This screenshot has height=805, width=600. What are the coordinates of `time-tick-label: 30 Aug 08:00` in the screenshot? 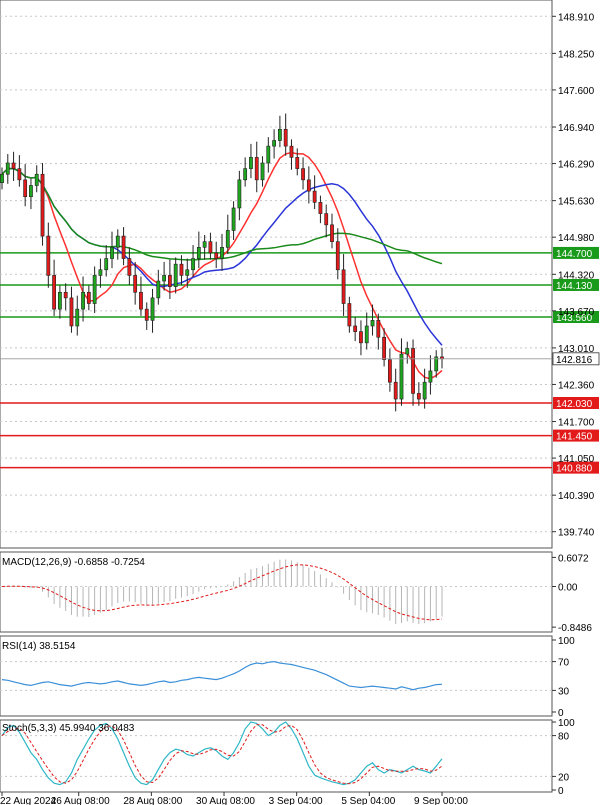 It's located at (225, 800).